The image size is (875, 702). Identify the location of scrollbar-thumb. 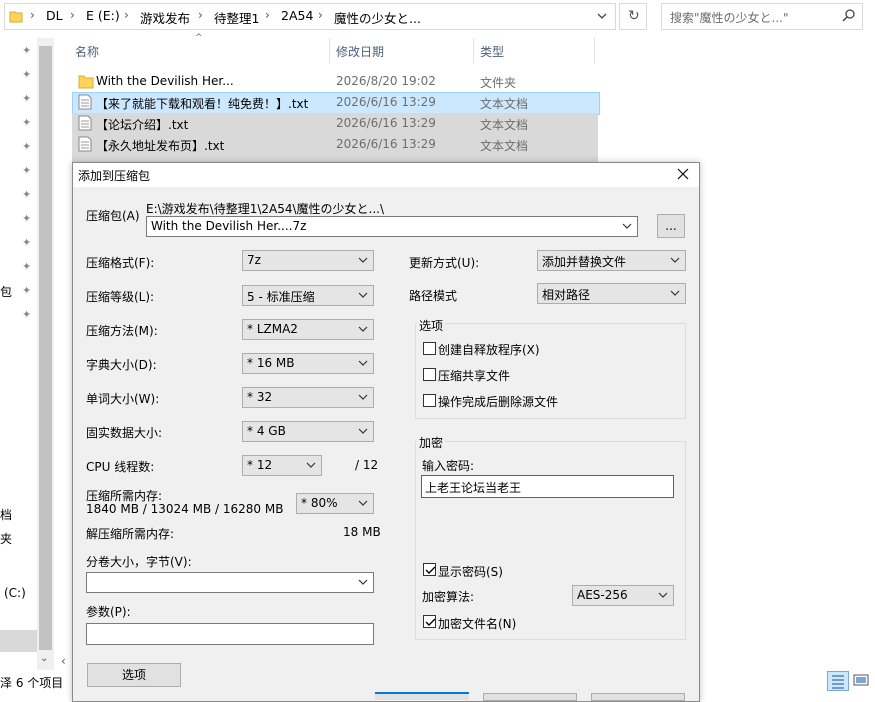
(45, 348).